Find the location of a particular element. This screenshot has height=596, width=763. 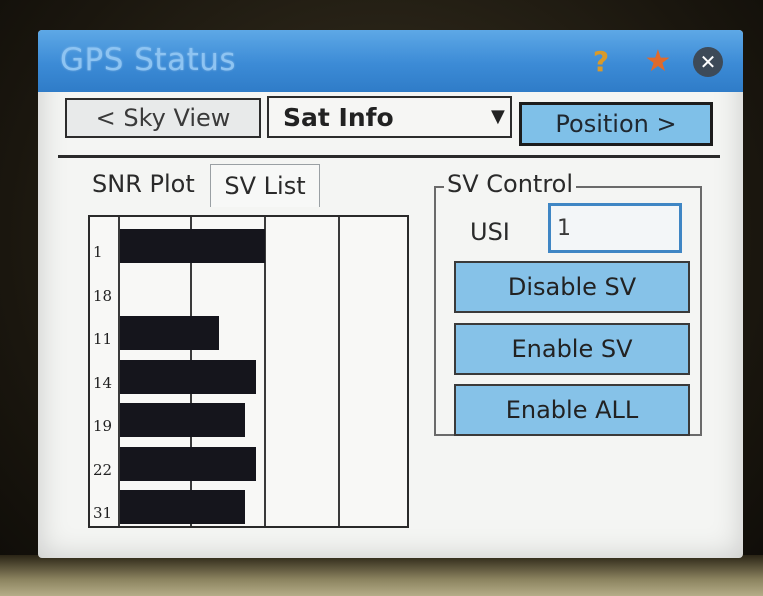

tab-snr-plot: SNR Plot is located at coordinates (143, 184).